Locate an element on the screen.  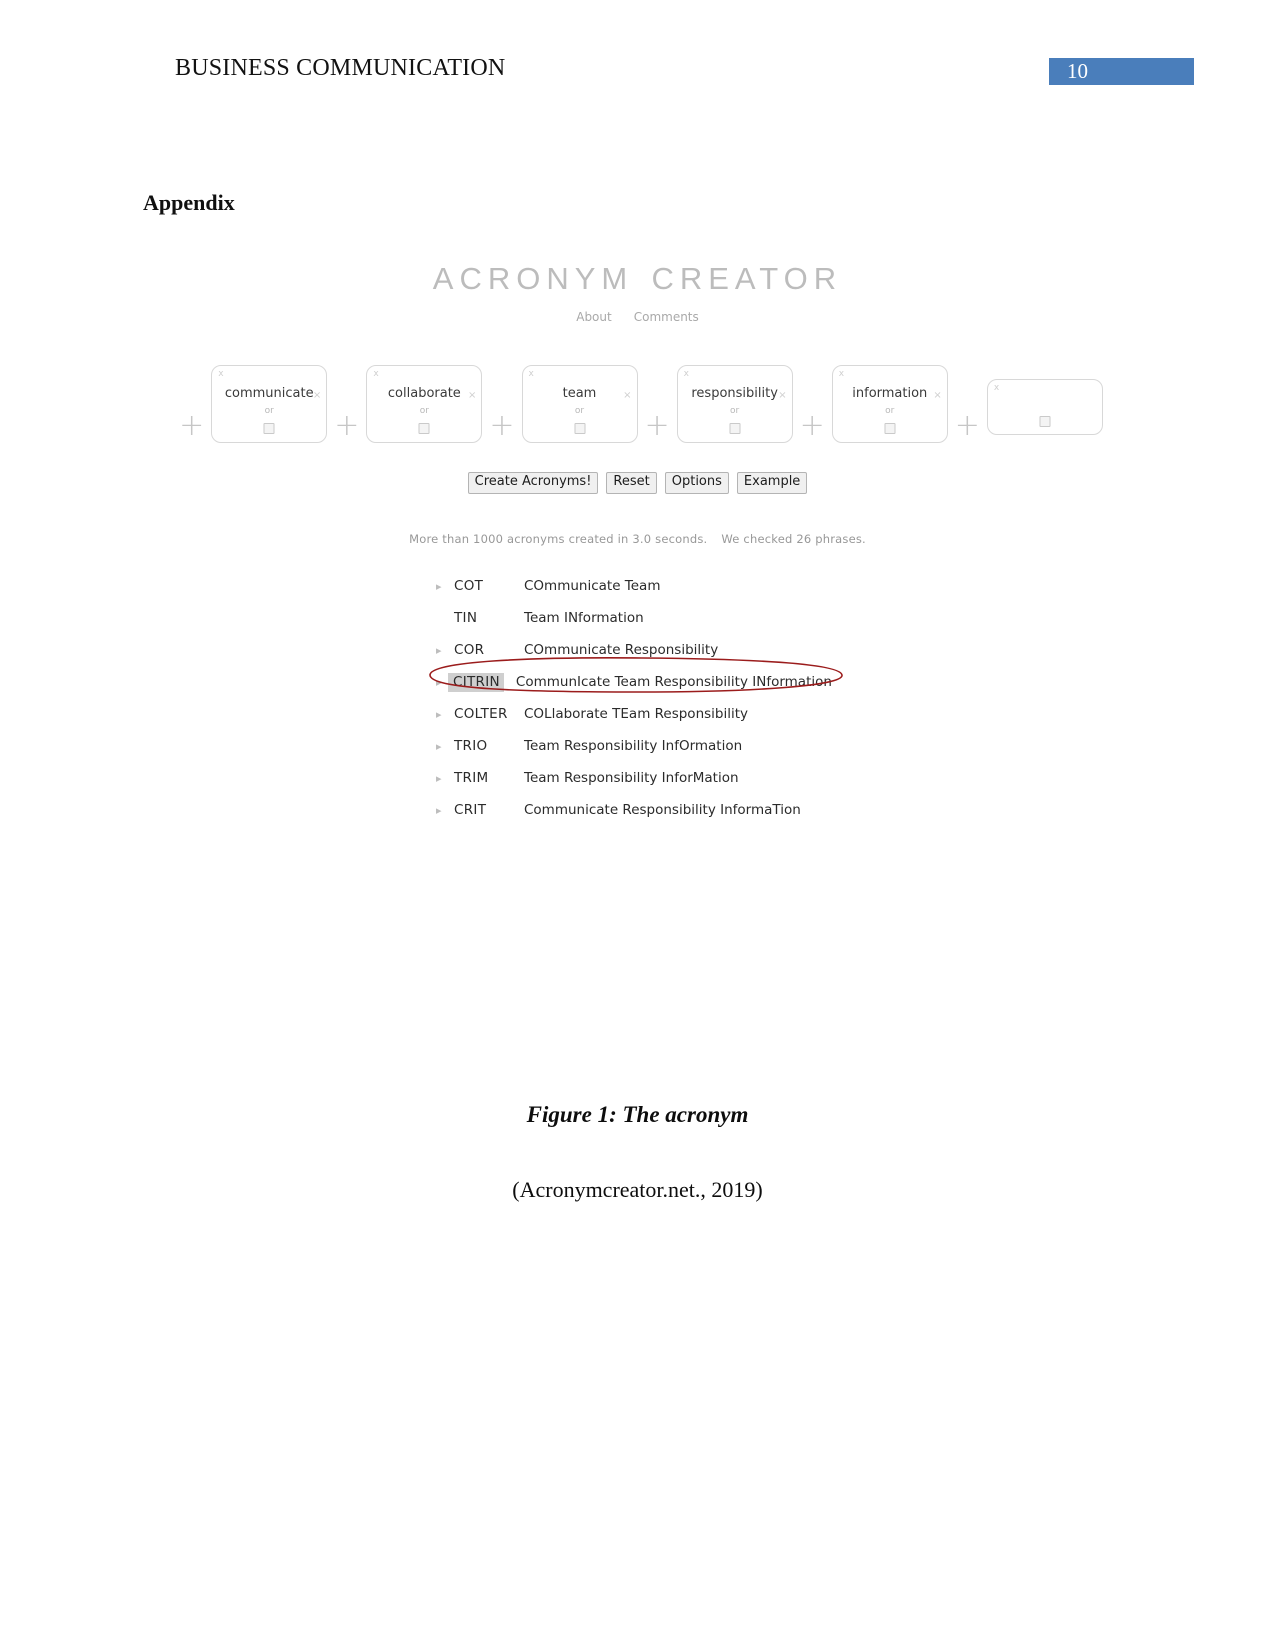
figure-caption: Figure 1: The acronym is located at coordinates (637, 1114).